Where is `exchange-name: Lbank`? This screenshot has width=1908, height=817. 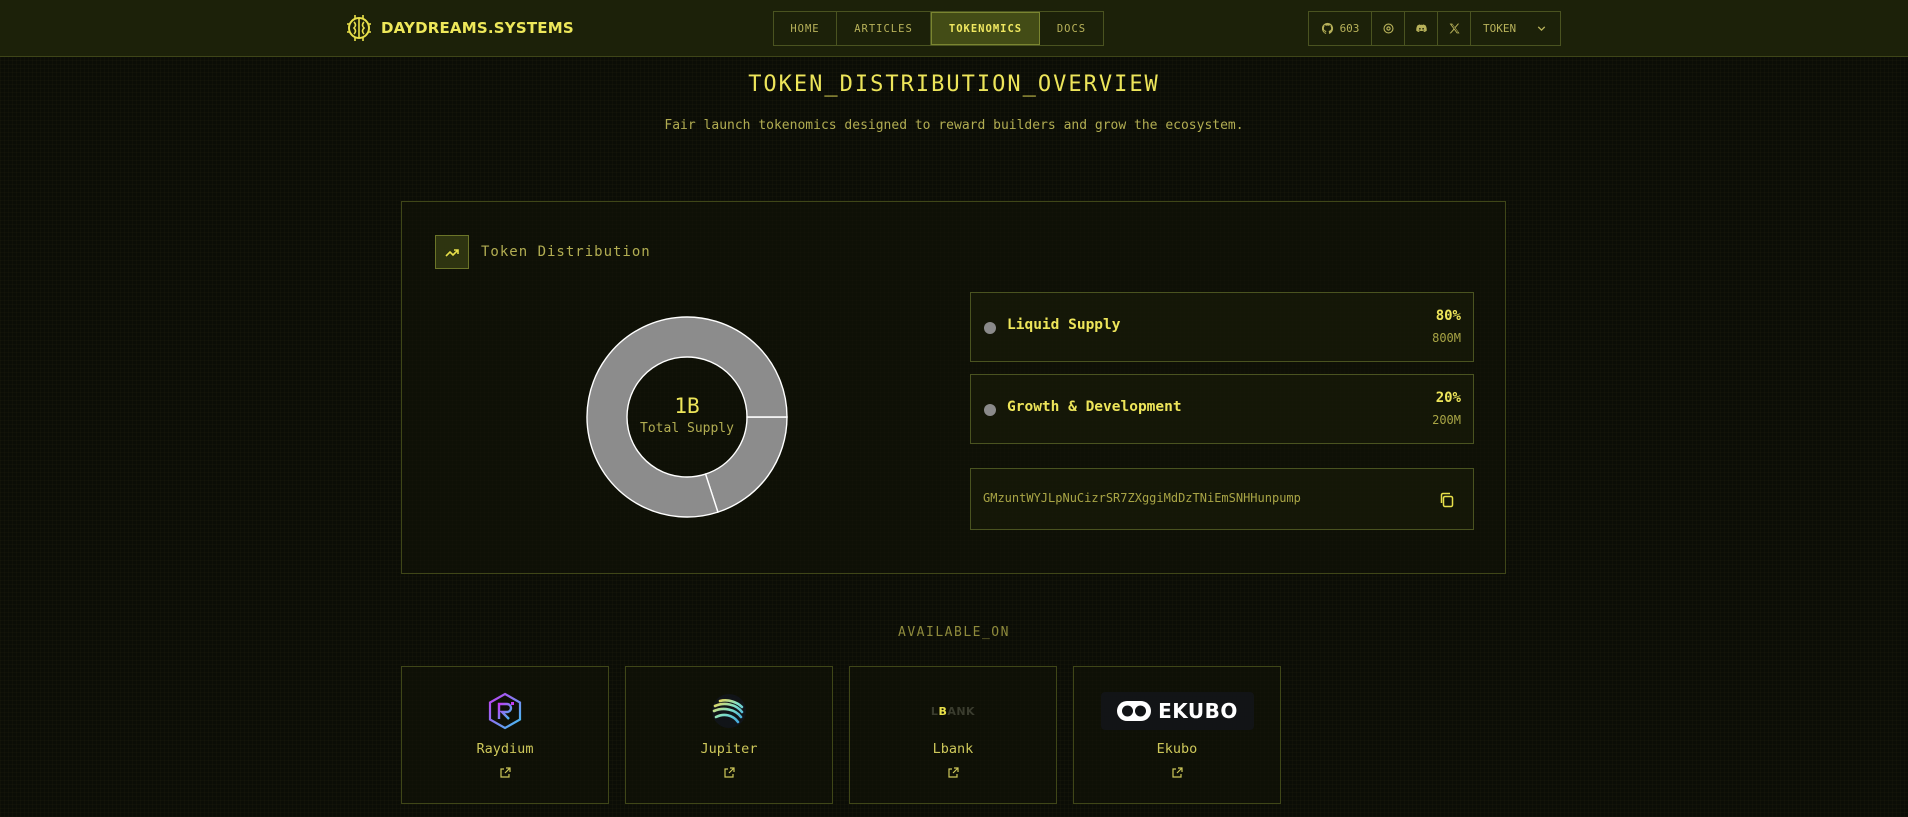
exchange-name: Lbank is located at coordinates (953, 749).